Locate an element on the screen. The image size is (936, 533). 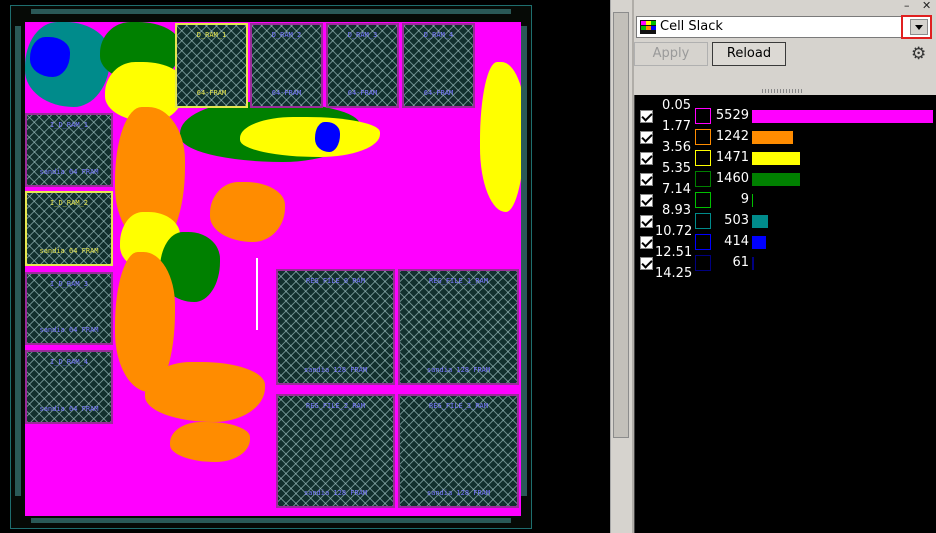
macro-reg-file-2-ram: REG_FILE_2_RAM sandia 128 FRAM is located at coordinates (335, 451).